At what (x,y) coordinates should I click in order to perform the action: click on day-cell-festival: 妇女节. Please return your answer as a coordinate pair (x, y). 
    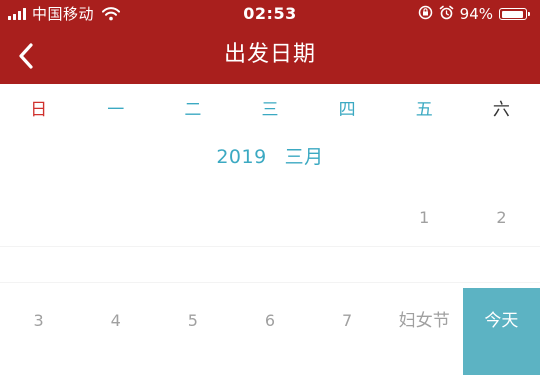
    Looking at the image, I should click on (424, 331).